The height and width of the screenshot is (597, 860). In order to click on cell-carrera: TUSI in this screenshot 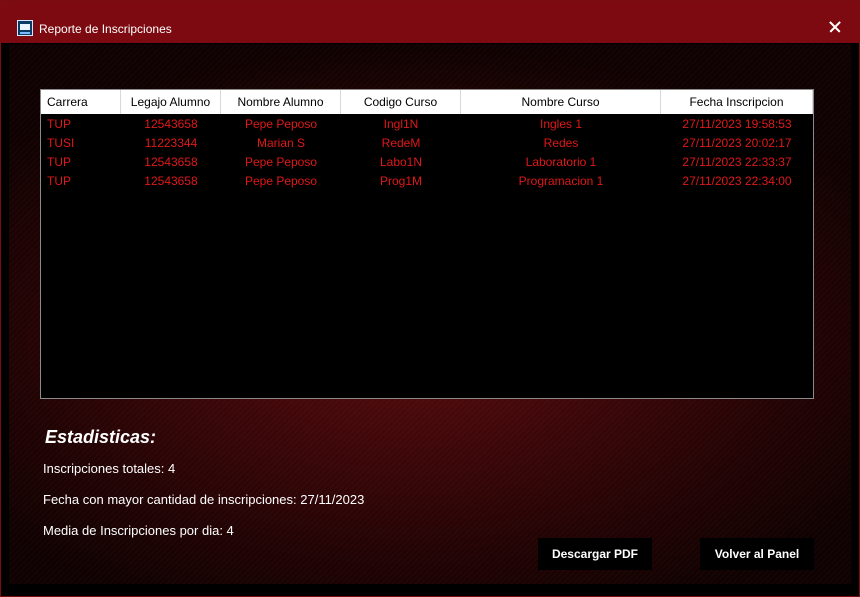, I will do `click(81, 143)`.